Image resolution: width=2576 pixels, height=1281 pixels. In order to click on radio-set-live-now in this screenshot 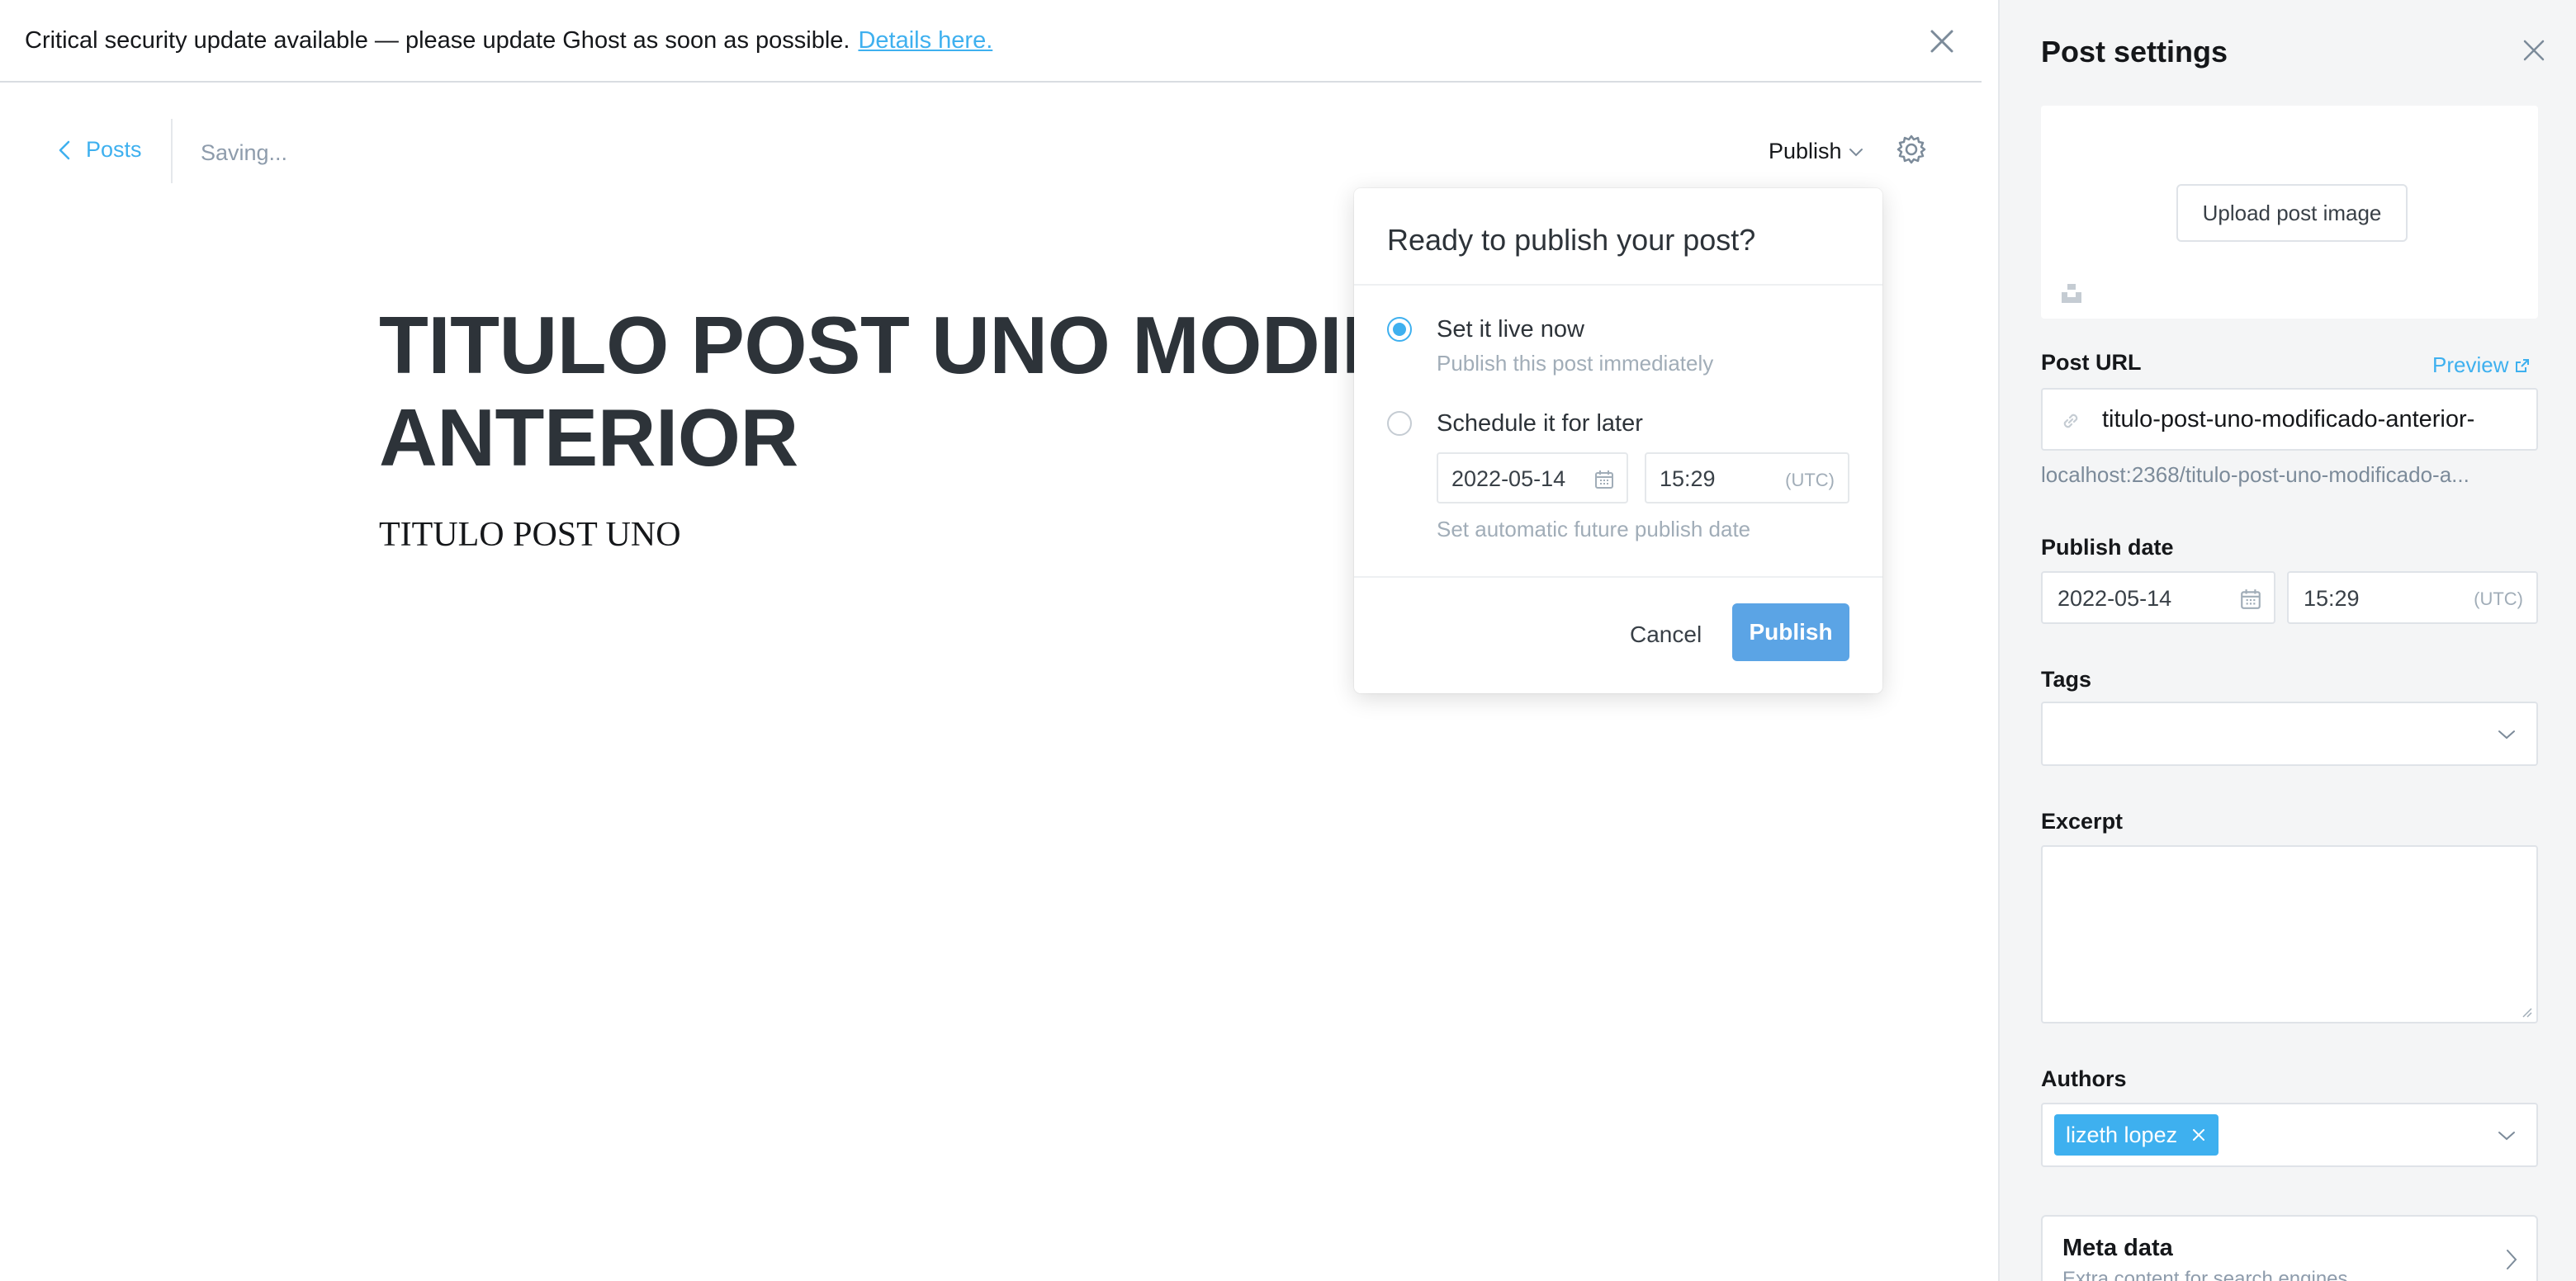, I will do `click(1399, 329)`.